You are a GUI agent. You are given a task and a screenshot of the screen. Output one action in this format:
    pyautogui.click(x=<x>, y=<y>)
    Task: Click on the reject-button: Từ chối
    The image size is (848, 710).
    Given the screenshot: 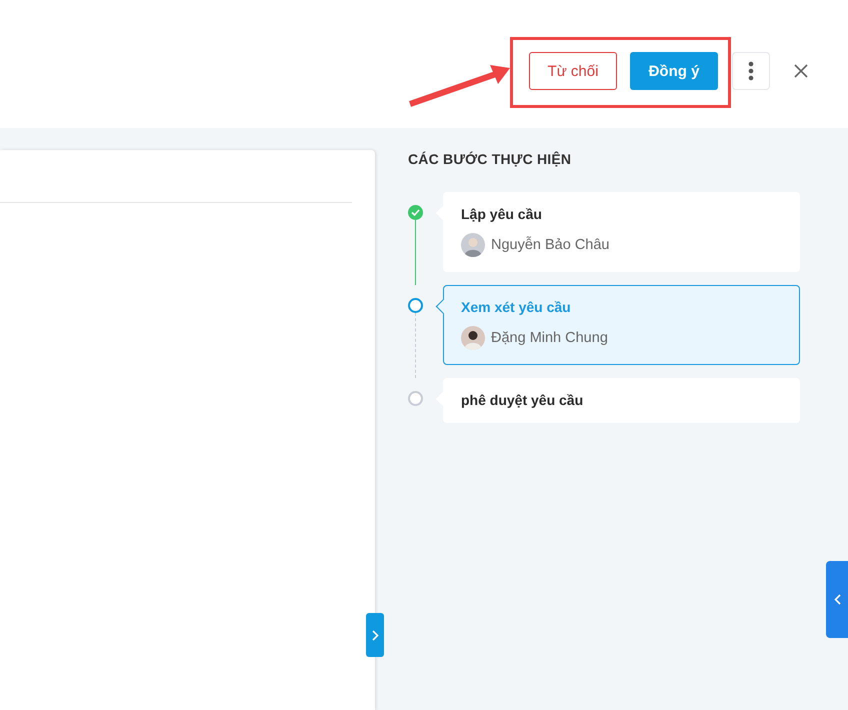 What is the action you would take?
    pyautogui.click(x=573, y=71)
    